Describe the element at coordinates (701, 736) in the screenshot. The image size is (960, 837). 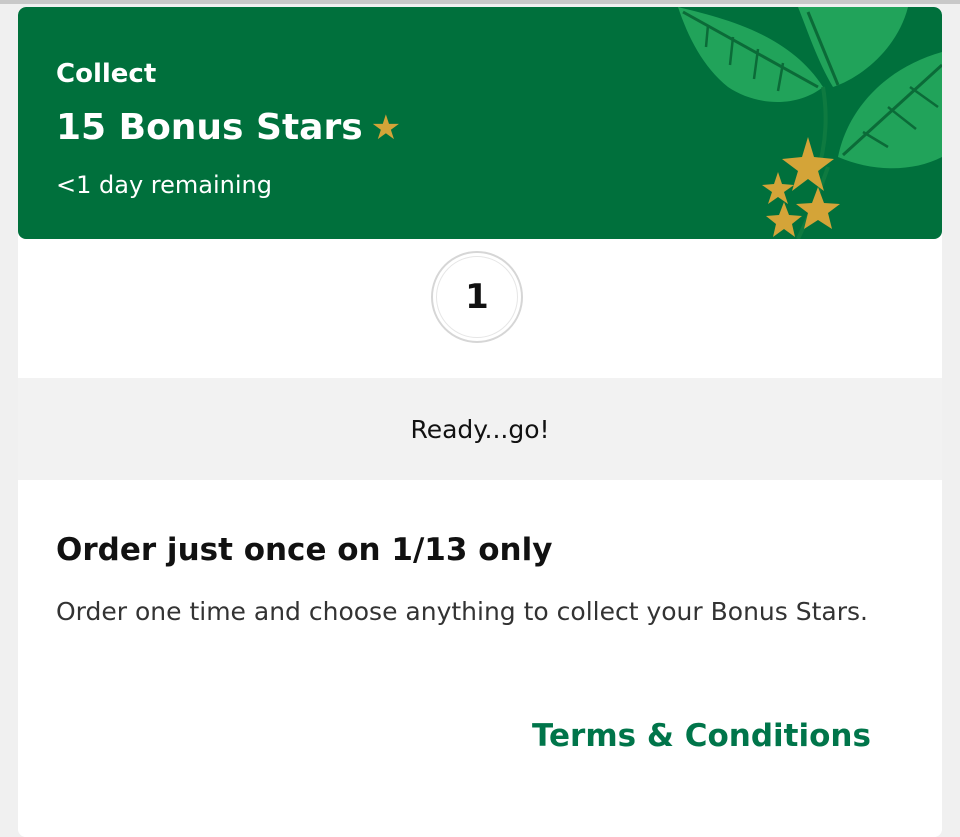
I see `terms-conditions-link: Terms & Conditions` at that location.